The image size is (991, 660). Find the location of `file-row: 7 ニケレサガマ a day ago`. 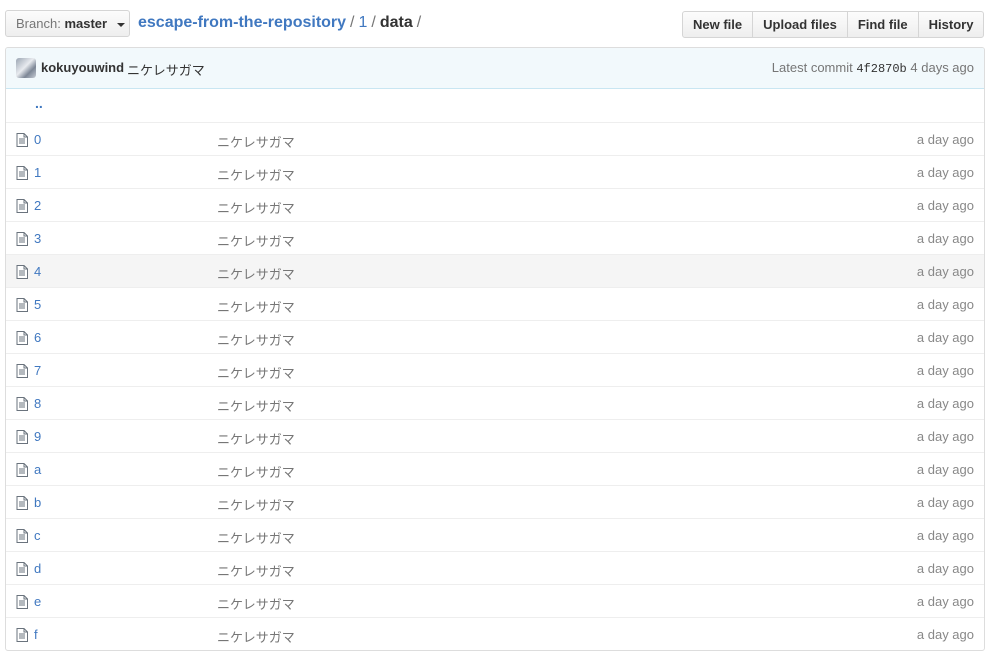

file-row: 7 ニケレサガマ a day ago is located at coordinates (495, 369).